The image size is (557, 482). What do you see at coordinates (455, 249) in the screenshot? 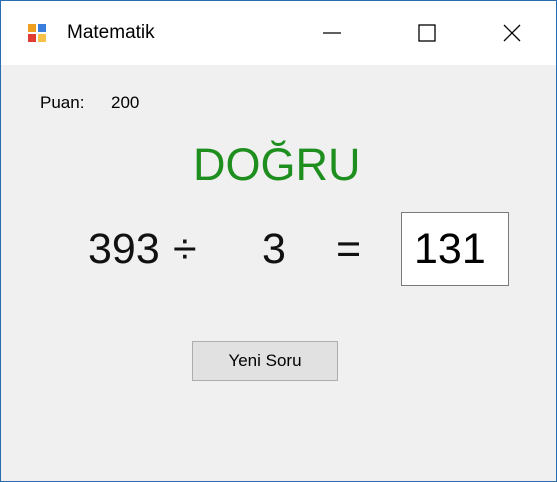
I see `answer-input` at bounding box center [455, 249].